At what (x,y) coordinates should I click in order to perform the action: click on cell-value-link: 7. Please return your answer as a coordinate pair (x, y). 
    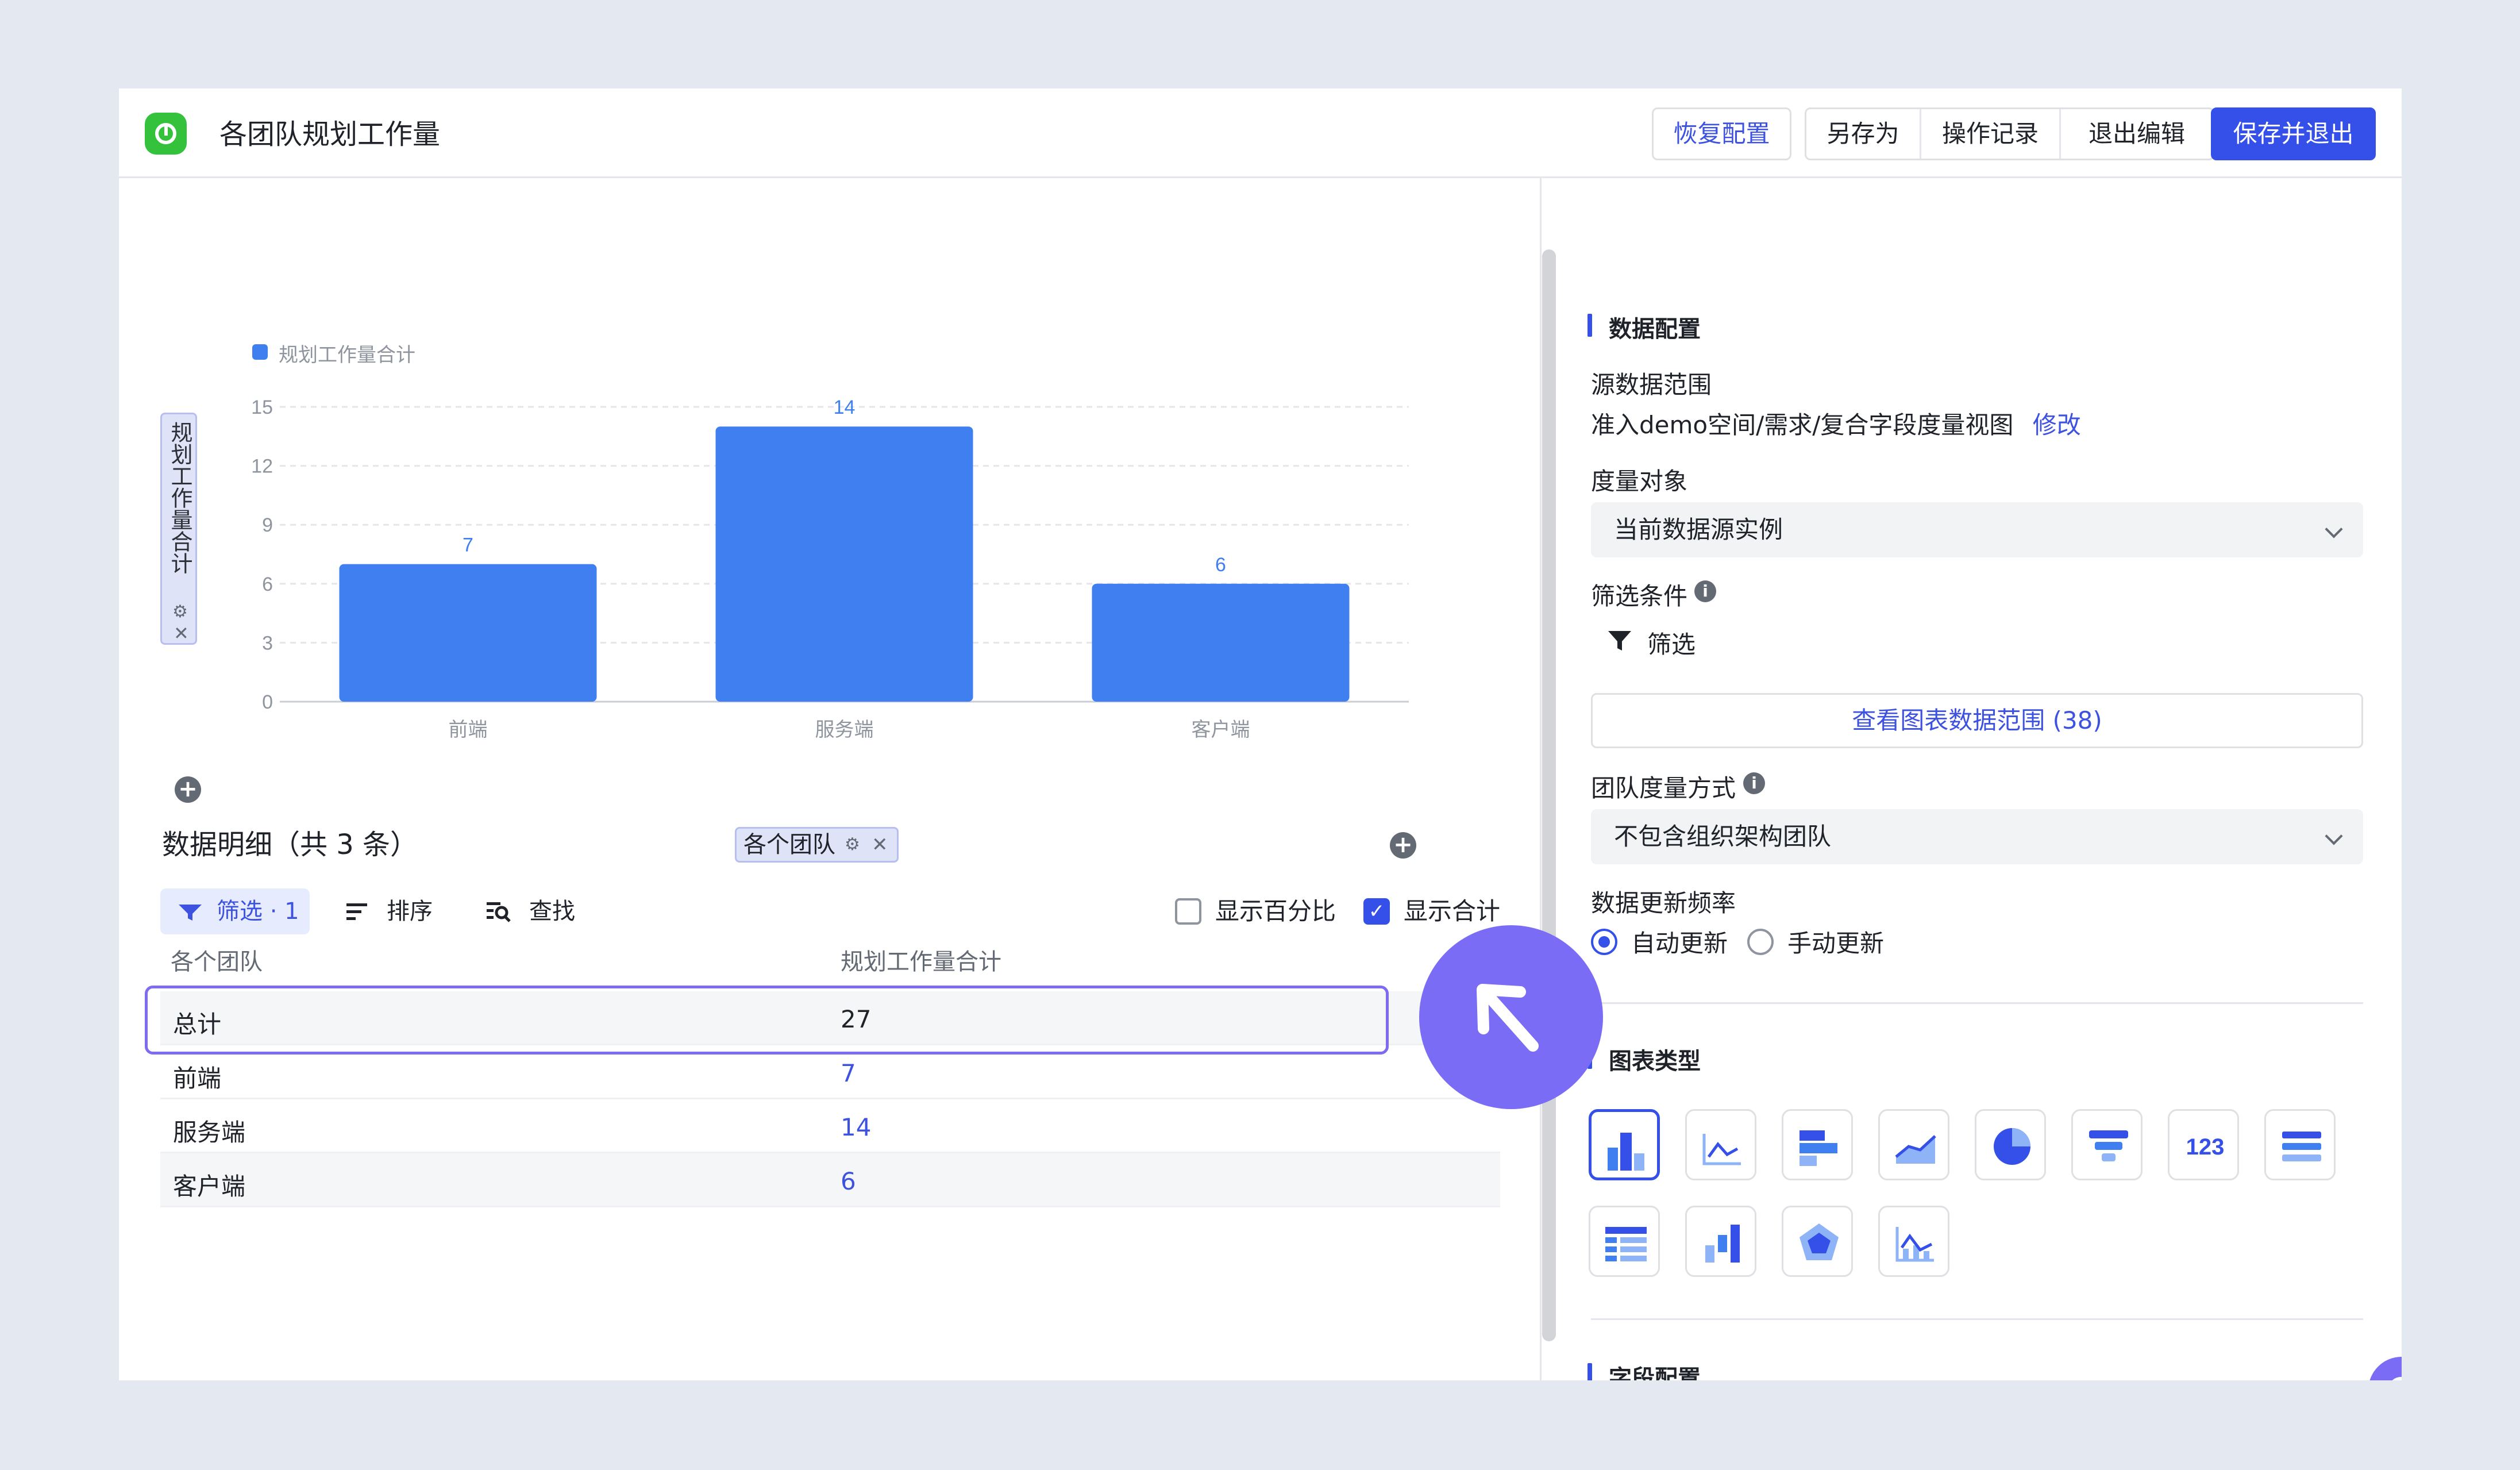
    Looking at the image, I should click on (849, 1073).